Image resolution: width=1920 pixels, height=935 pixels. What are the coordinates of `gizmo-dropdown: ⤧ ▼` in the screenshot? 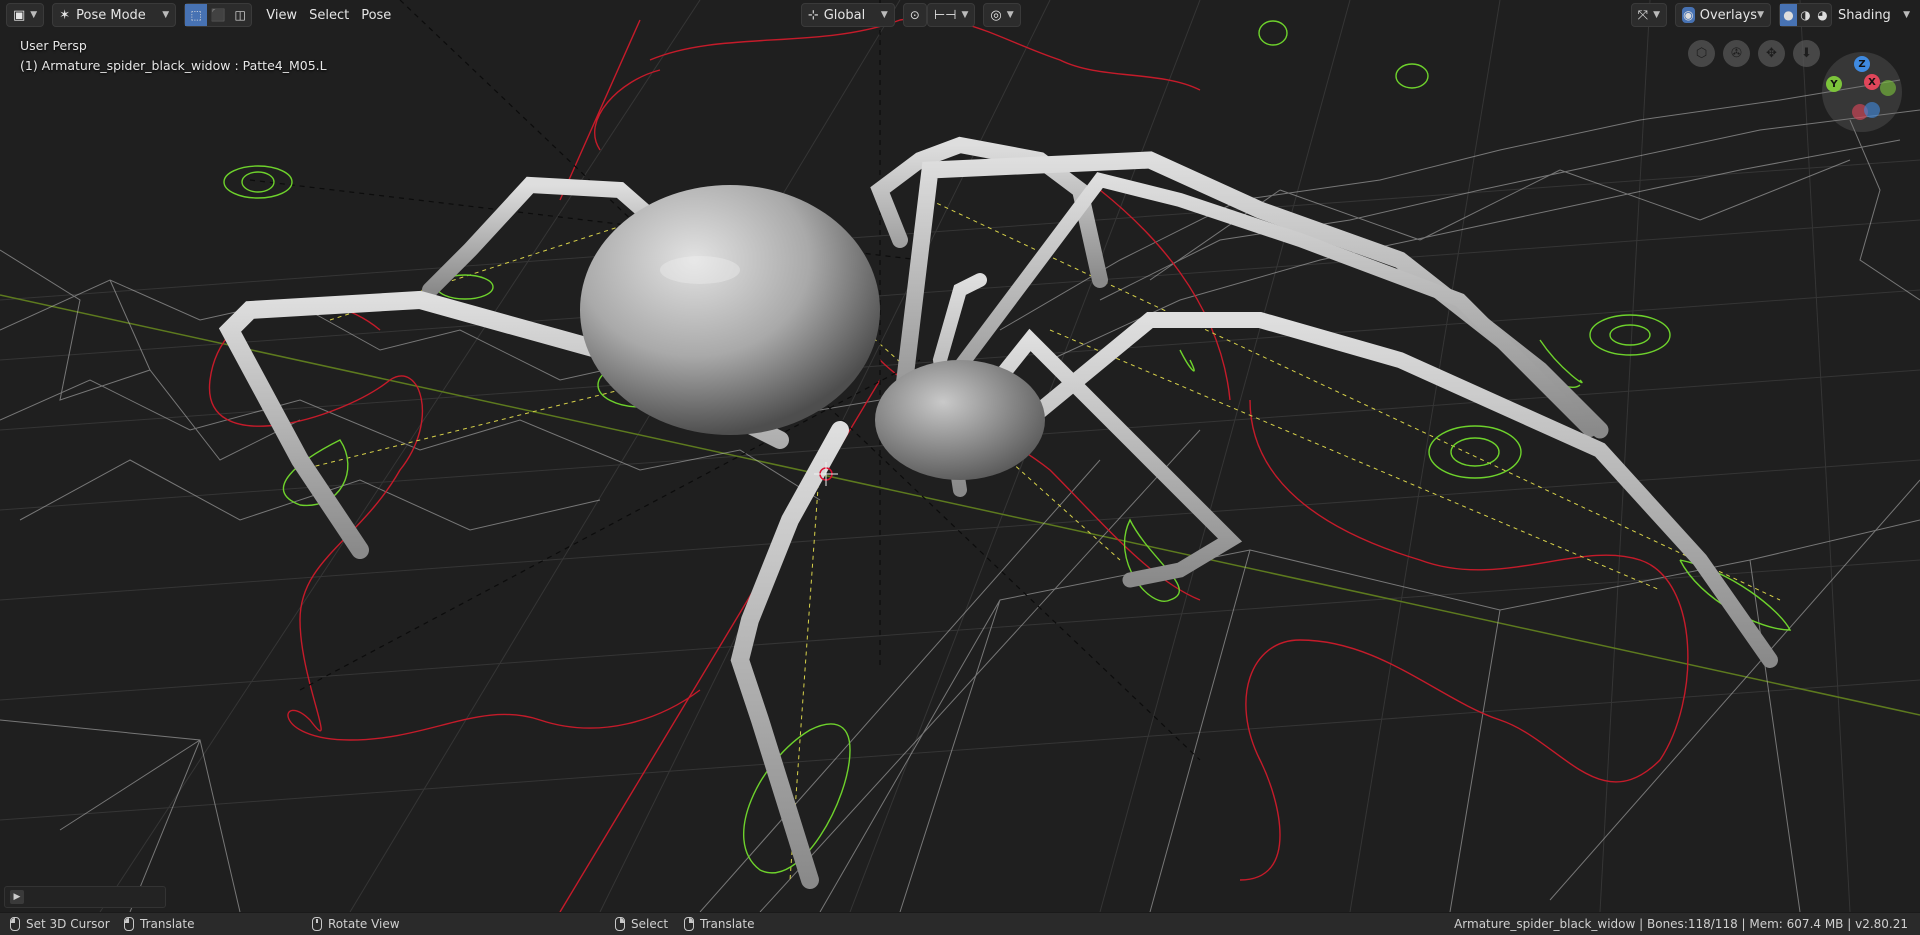 It's located at (1648, 15).